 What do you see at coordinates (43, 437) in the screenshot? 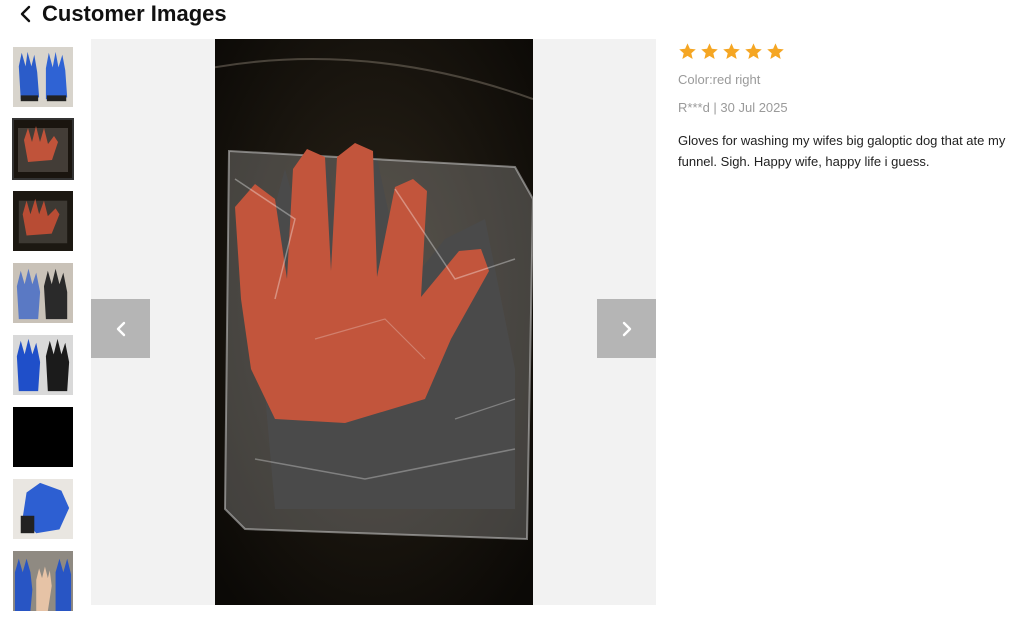
I see `thumbnail-black` at bounding box center [43, 437].